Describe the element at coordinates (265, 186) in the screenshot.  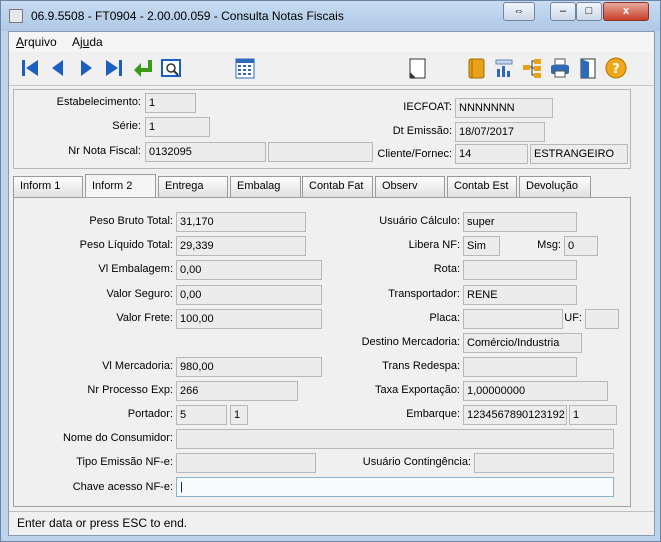
I see `tab-embalag: Embalag` at that location.